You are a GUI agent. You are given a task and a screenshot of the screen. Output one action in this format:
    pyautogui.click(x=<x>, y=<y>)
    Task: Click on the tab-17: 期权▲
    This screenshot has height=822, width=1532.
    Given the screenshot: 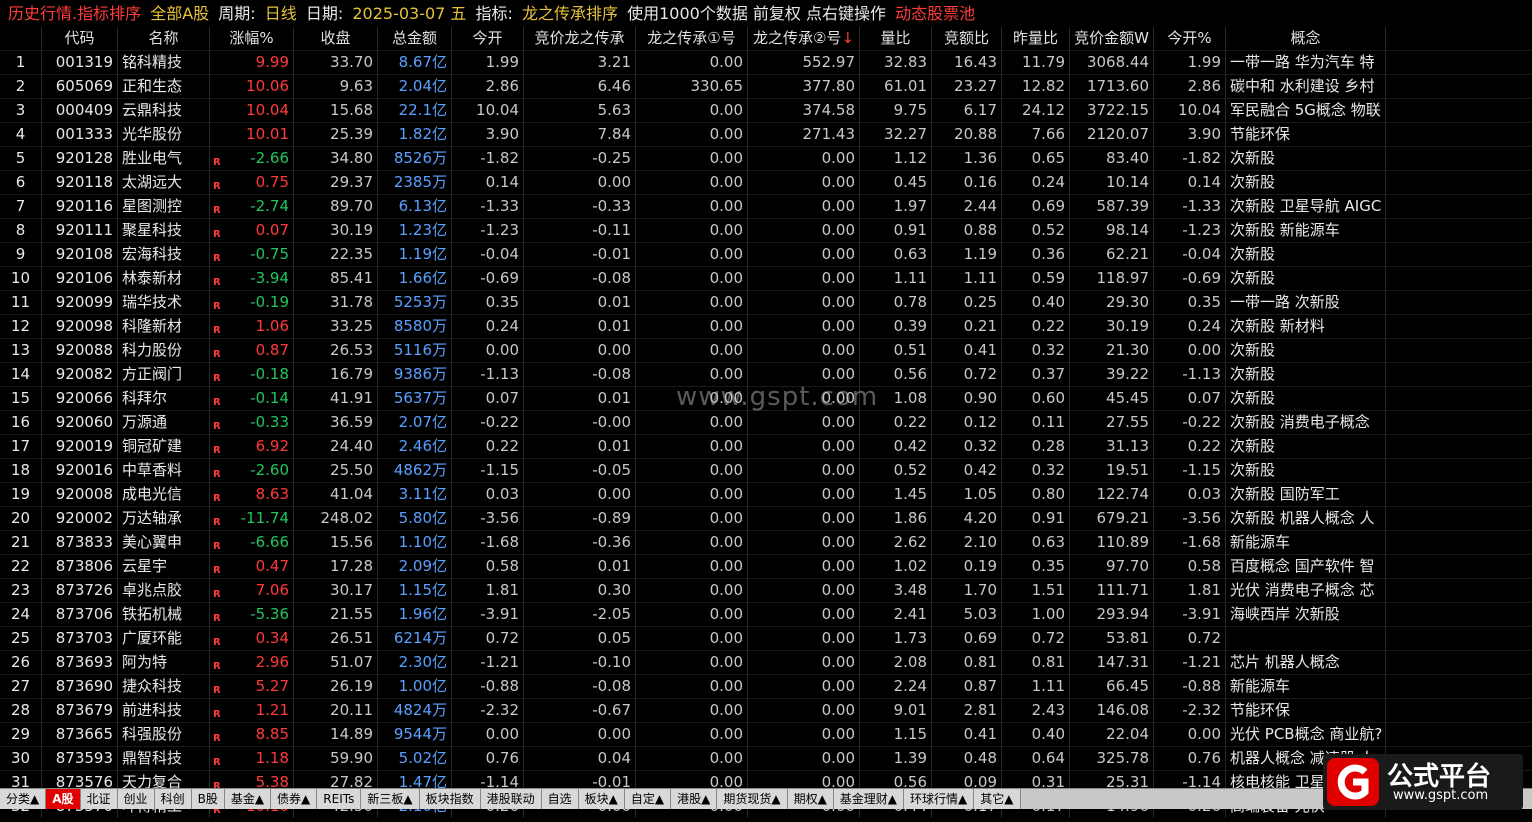 What is the action you would take?
    pyautogui.click(x=810, y=799)
    